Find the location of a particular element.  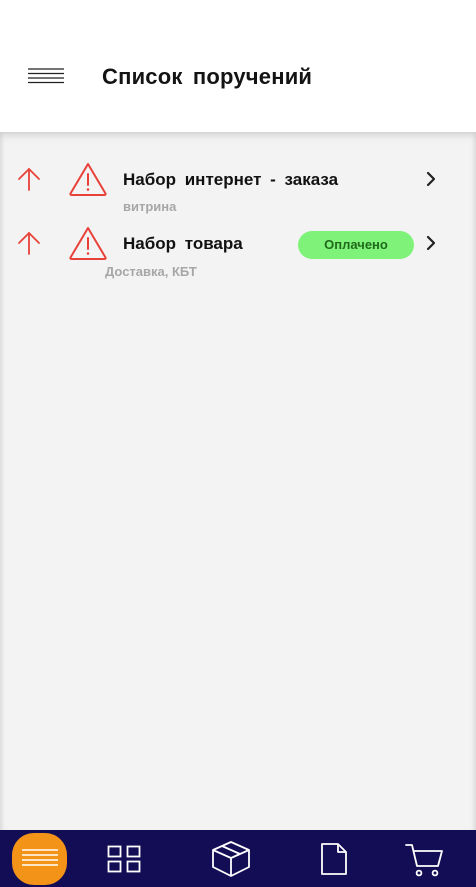

task-title: Набор товара is located at coordinates (183, 243).